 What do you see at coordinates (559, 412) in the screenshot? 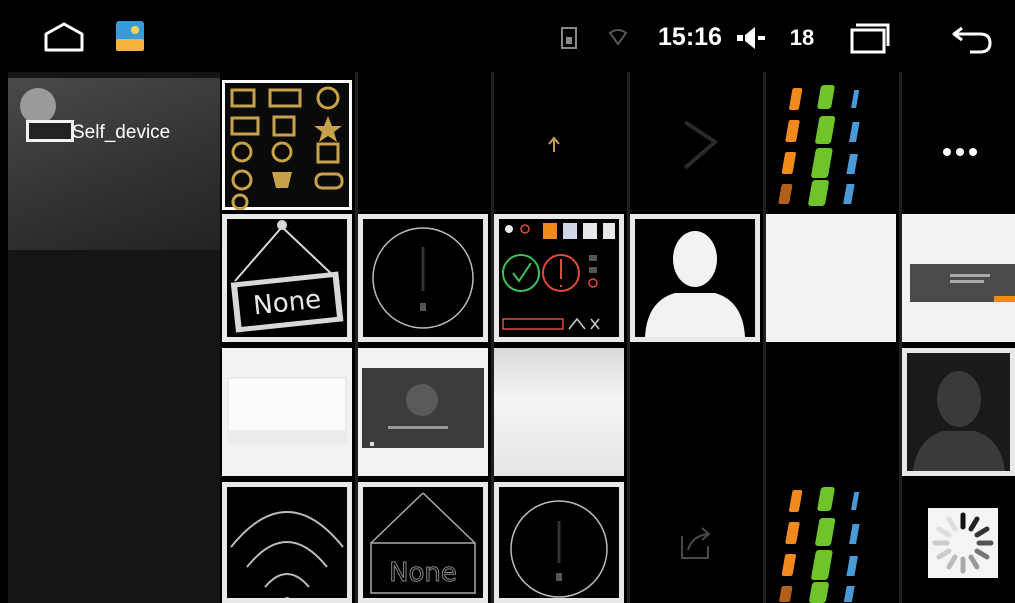
I see `thumbnail-gray-gradient` at bounding box center [559, 412].